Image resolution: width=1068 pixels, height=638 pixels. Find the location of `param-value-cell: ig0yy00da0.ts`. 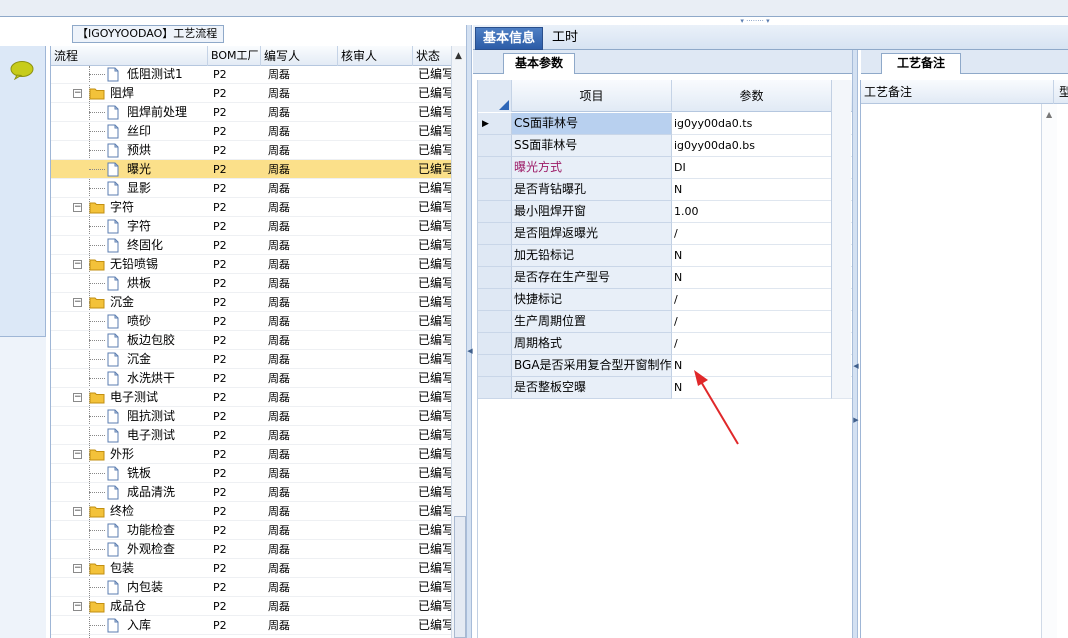

param-value-cell: ig0yy00da0.ts is located at coordinates (752, 124).